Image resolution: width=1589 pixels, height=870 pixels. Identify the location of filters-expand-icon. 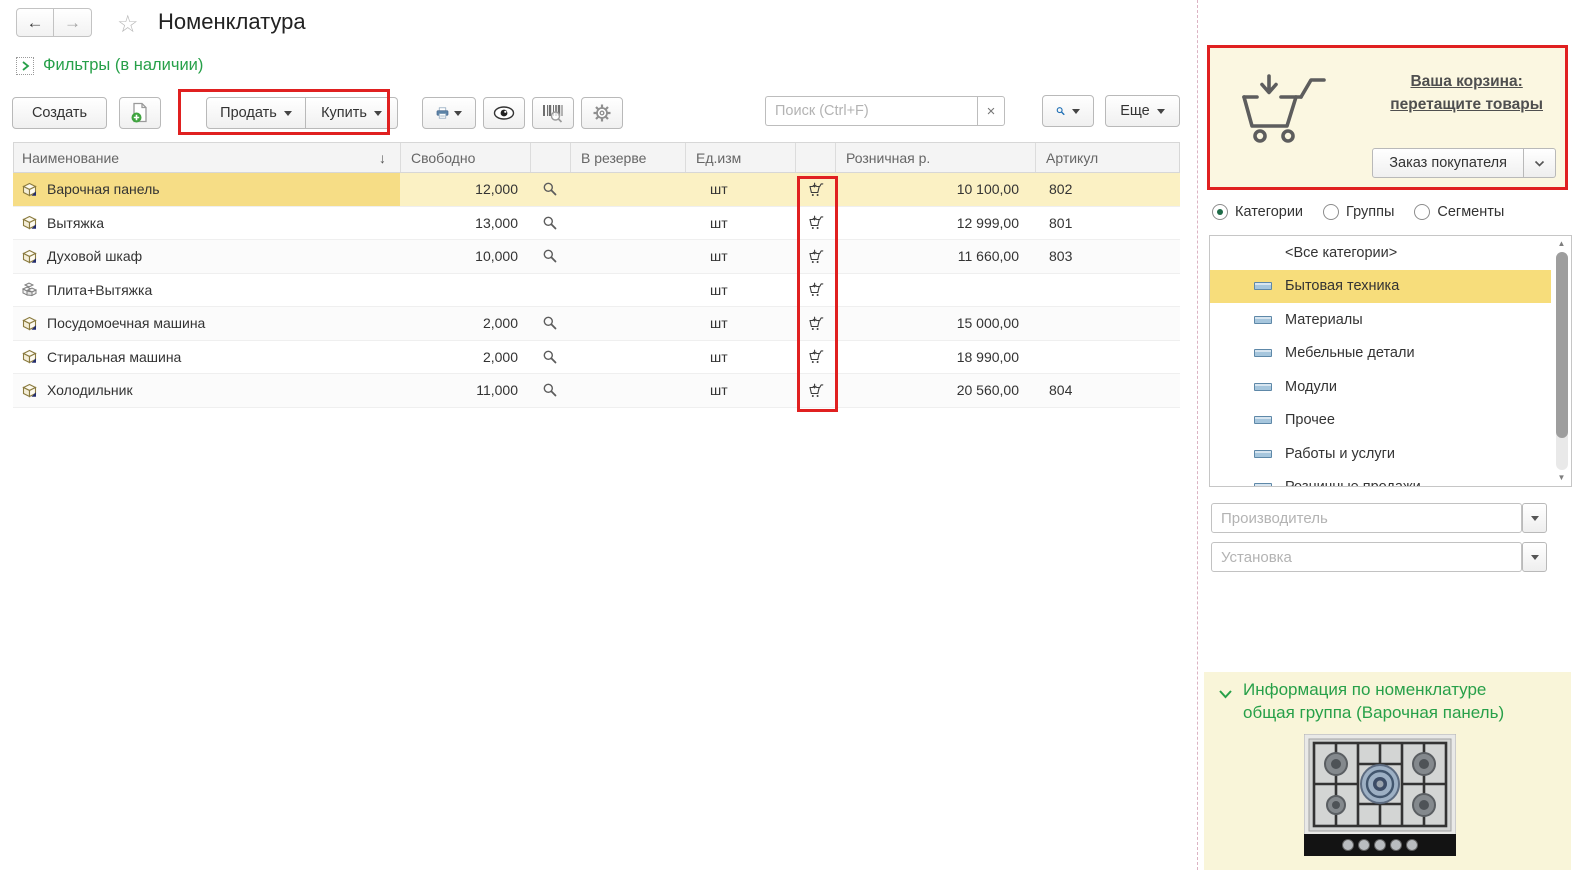
(25, 65).